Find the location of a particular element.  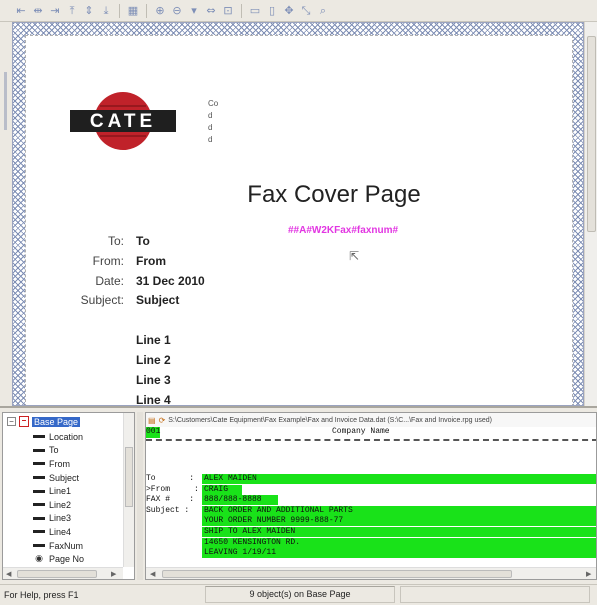

zoom-out-icon: ⊖ is located at coordinates (177, 11).